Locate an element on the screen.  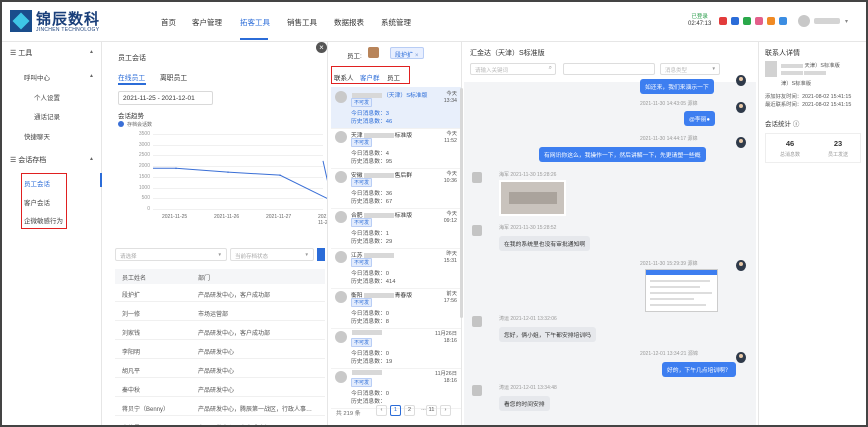
staff-filter-tag: 段护扩 × is located at coordinates (407, 53).